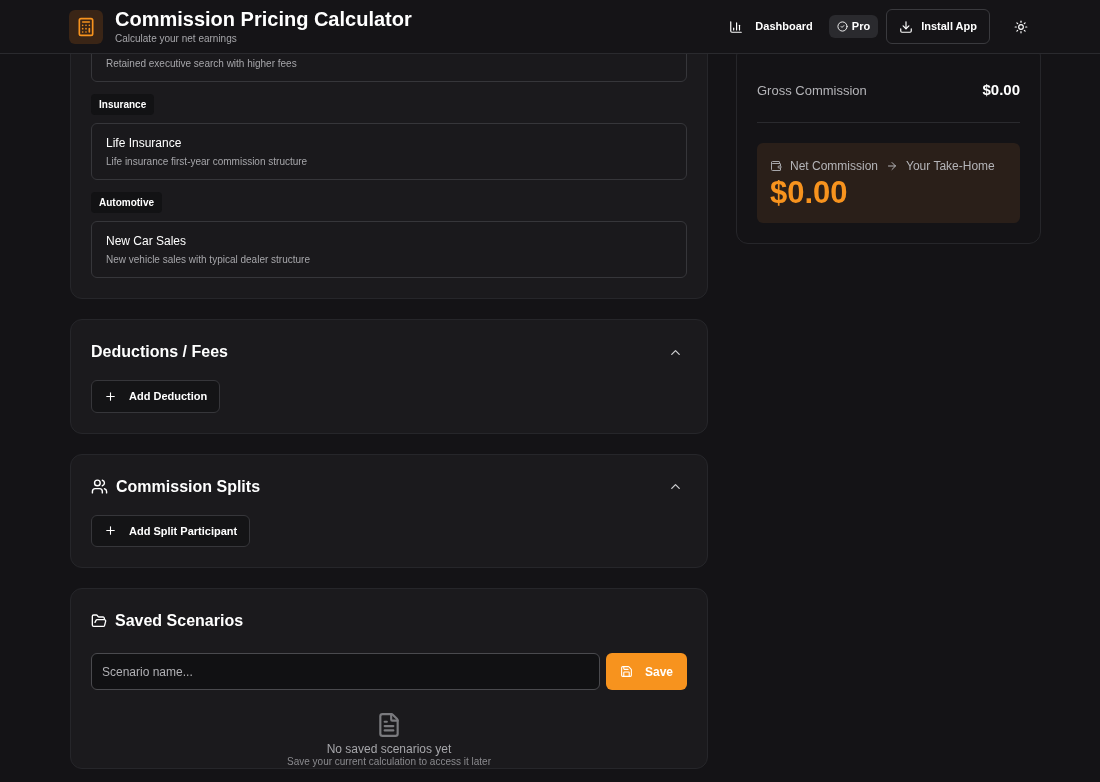 This screenshot has height=782, width=1100. What do you see at coordinates (389, 151) in the screenshot?
I see `preset-option: Life Insurance Life insurance first-year commission structure` at bounding box center [389, 151].